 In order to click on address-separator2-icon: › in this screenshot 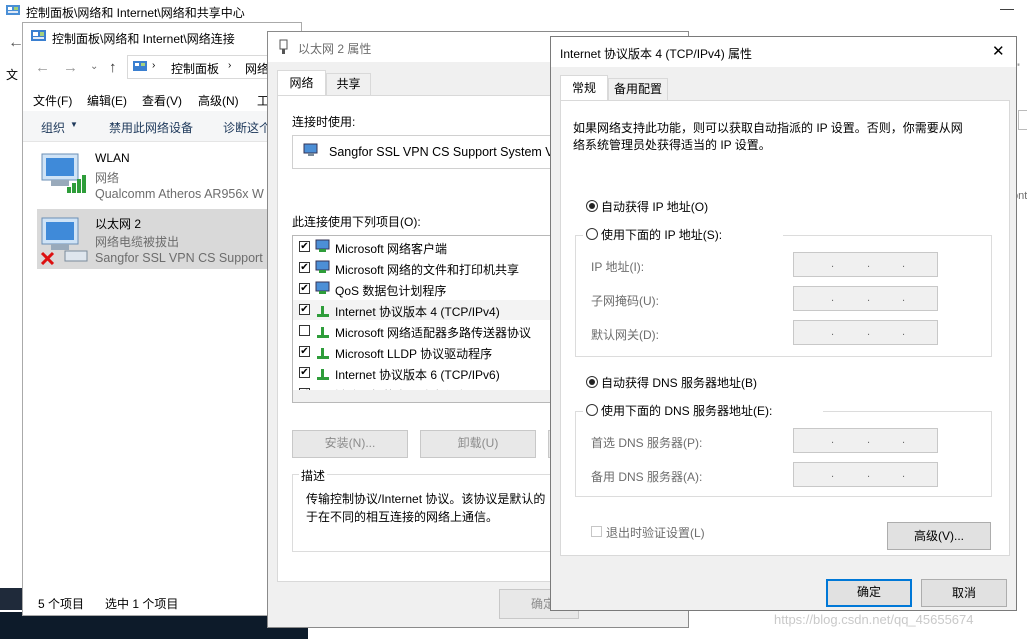, I will do `click(230, 65)`.